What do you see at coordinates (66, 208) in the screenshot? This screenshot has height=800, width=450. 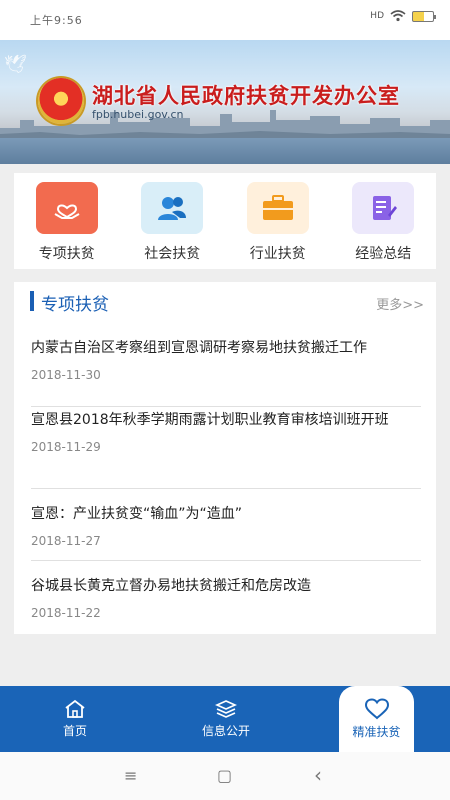 I see `heart-hand-icon` at bounding box center [66, 208].